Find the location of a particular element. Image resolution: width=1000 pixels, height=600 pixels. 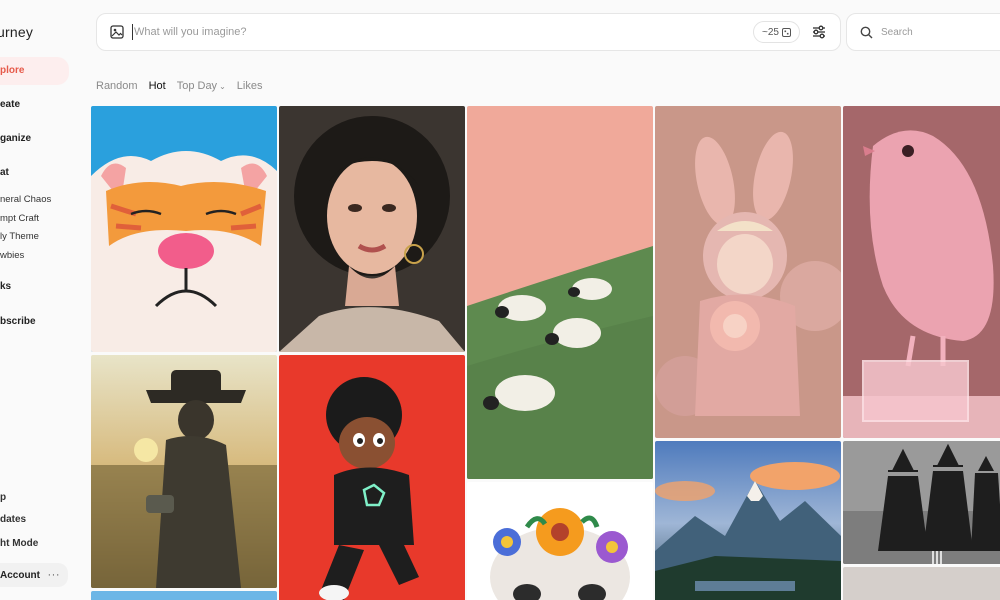

tab-top-day: Top Day ⌄ is located at coordinates (201, 86).